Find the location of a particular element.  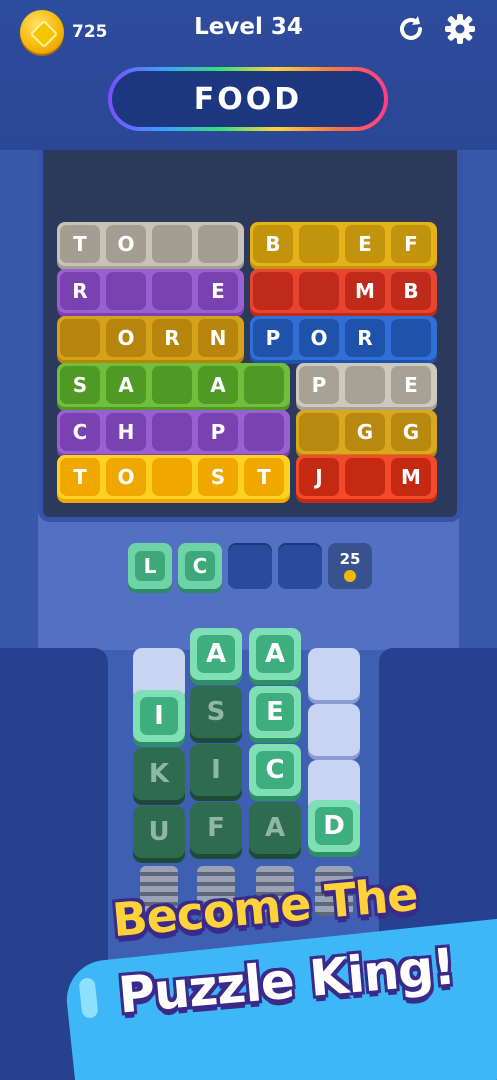

coin-icon is located at coordinates (350, 576).